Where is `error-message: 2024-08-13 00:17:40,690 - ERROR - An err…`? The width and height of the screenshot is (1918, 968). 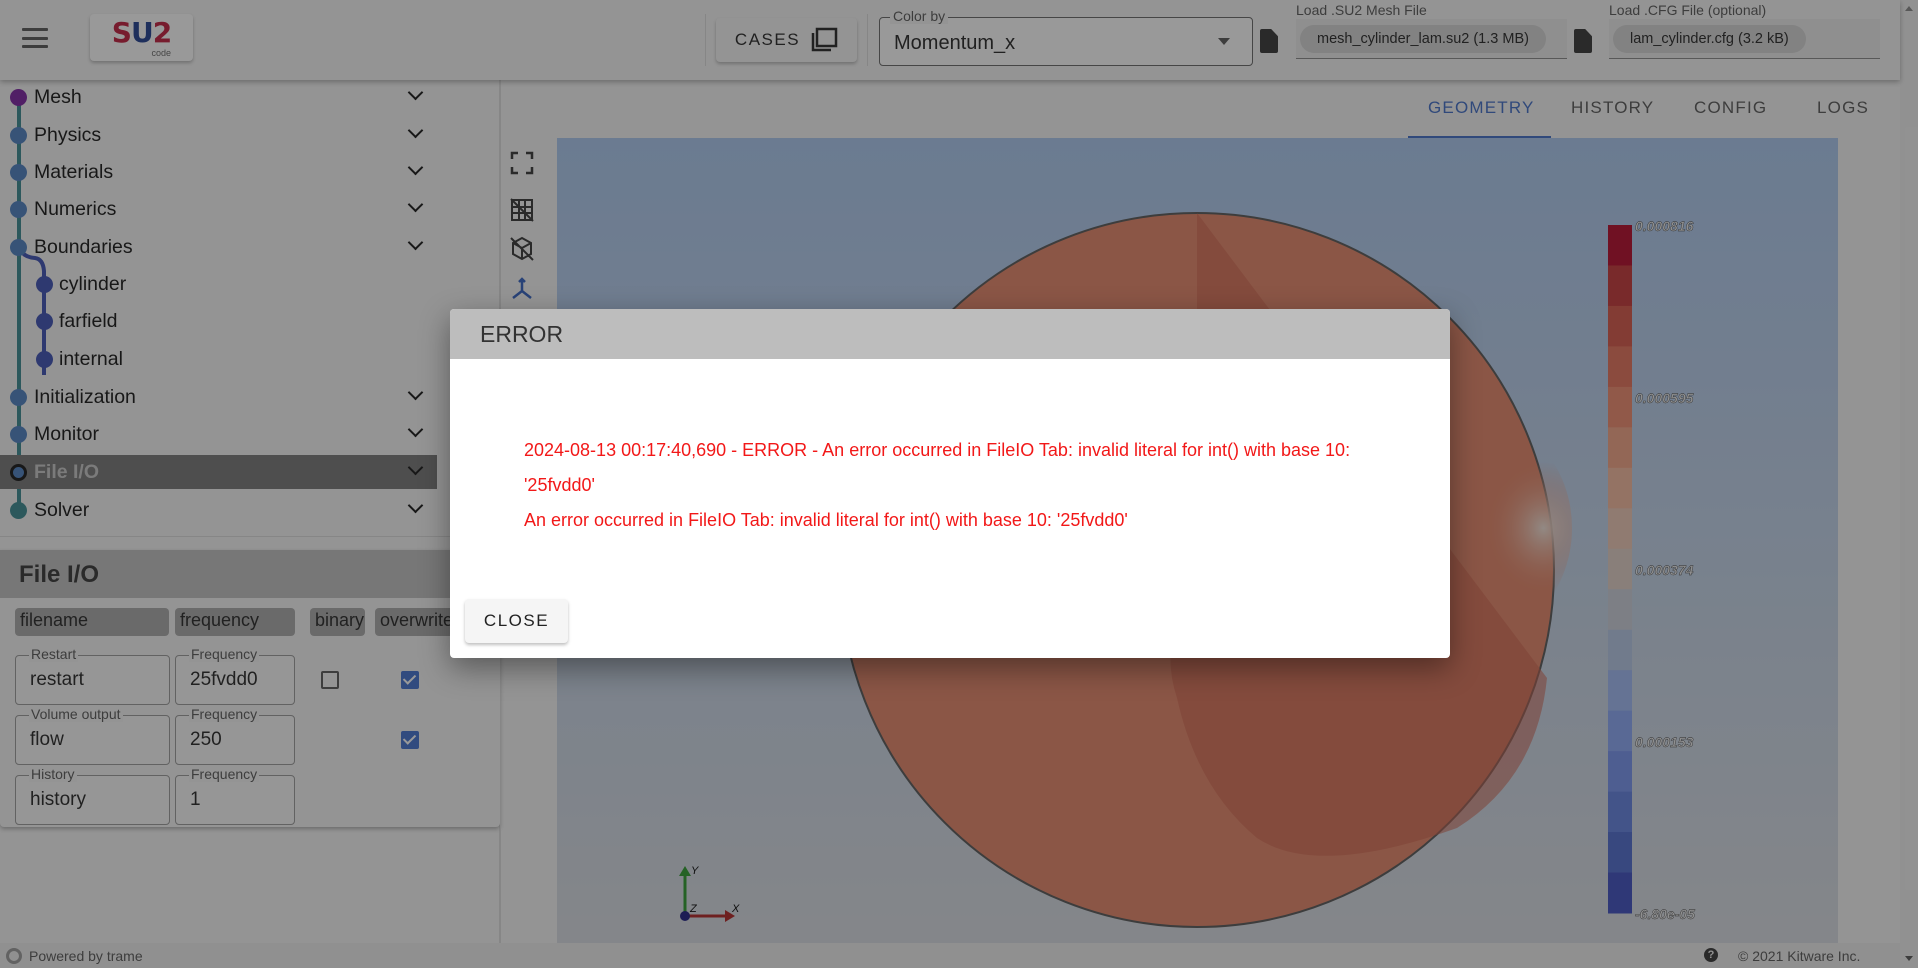 error-message: 2024-08-13 00:17:40,690 - ERROR - An err… is located at coordinates (964, 485).